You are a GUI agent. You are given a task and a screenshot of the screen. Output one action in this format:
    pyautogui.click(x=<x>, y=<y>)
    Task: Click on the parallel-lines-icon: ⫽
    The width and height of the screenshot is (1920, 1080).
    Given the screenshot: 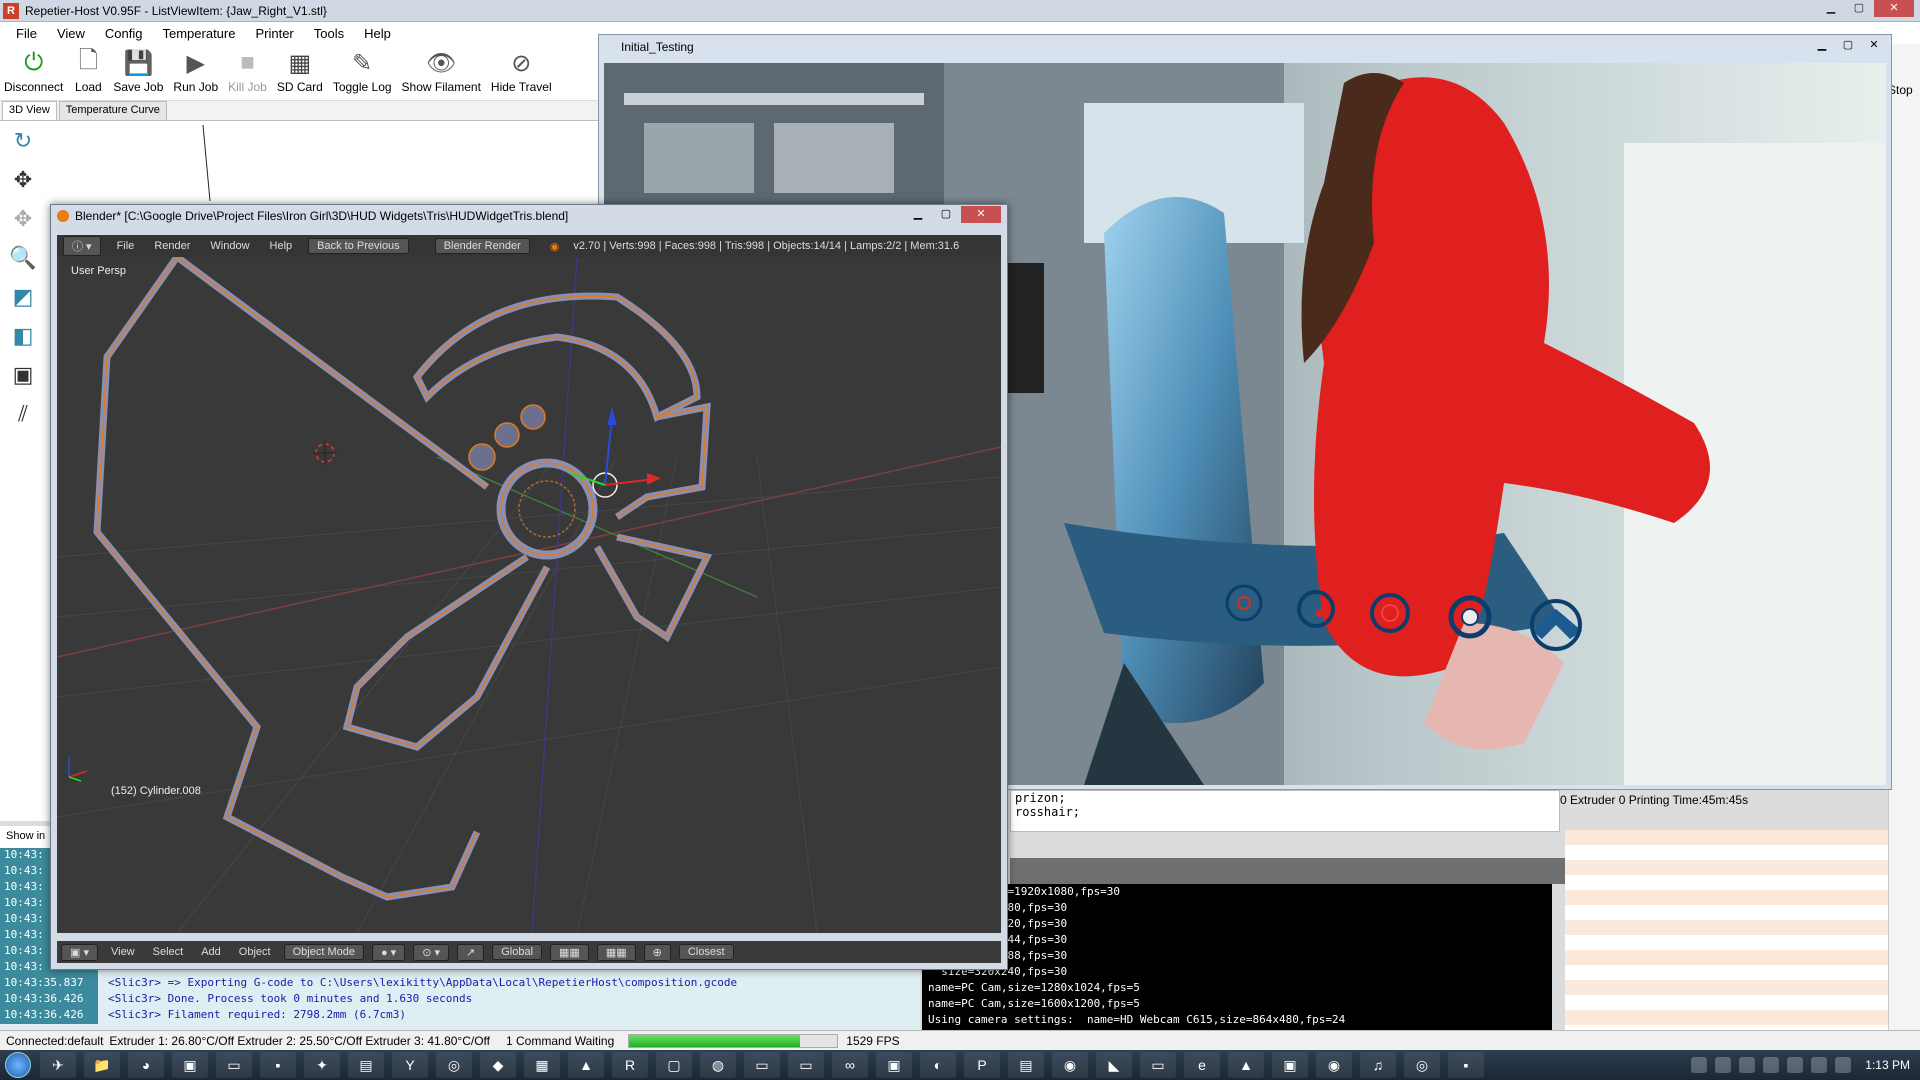 What is the action you would take?
    pyautogui.click(x=23, y=414)
    